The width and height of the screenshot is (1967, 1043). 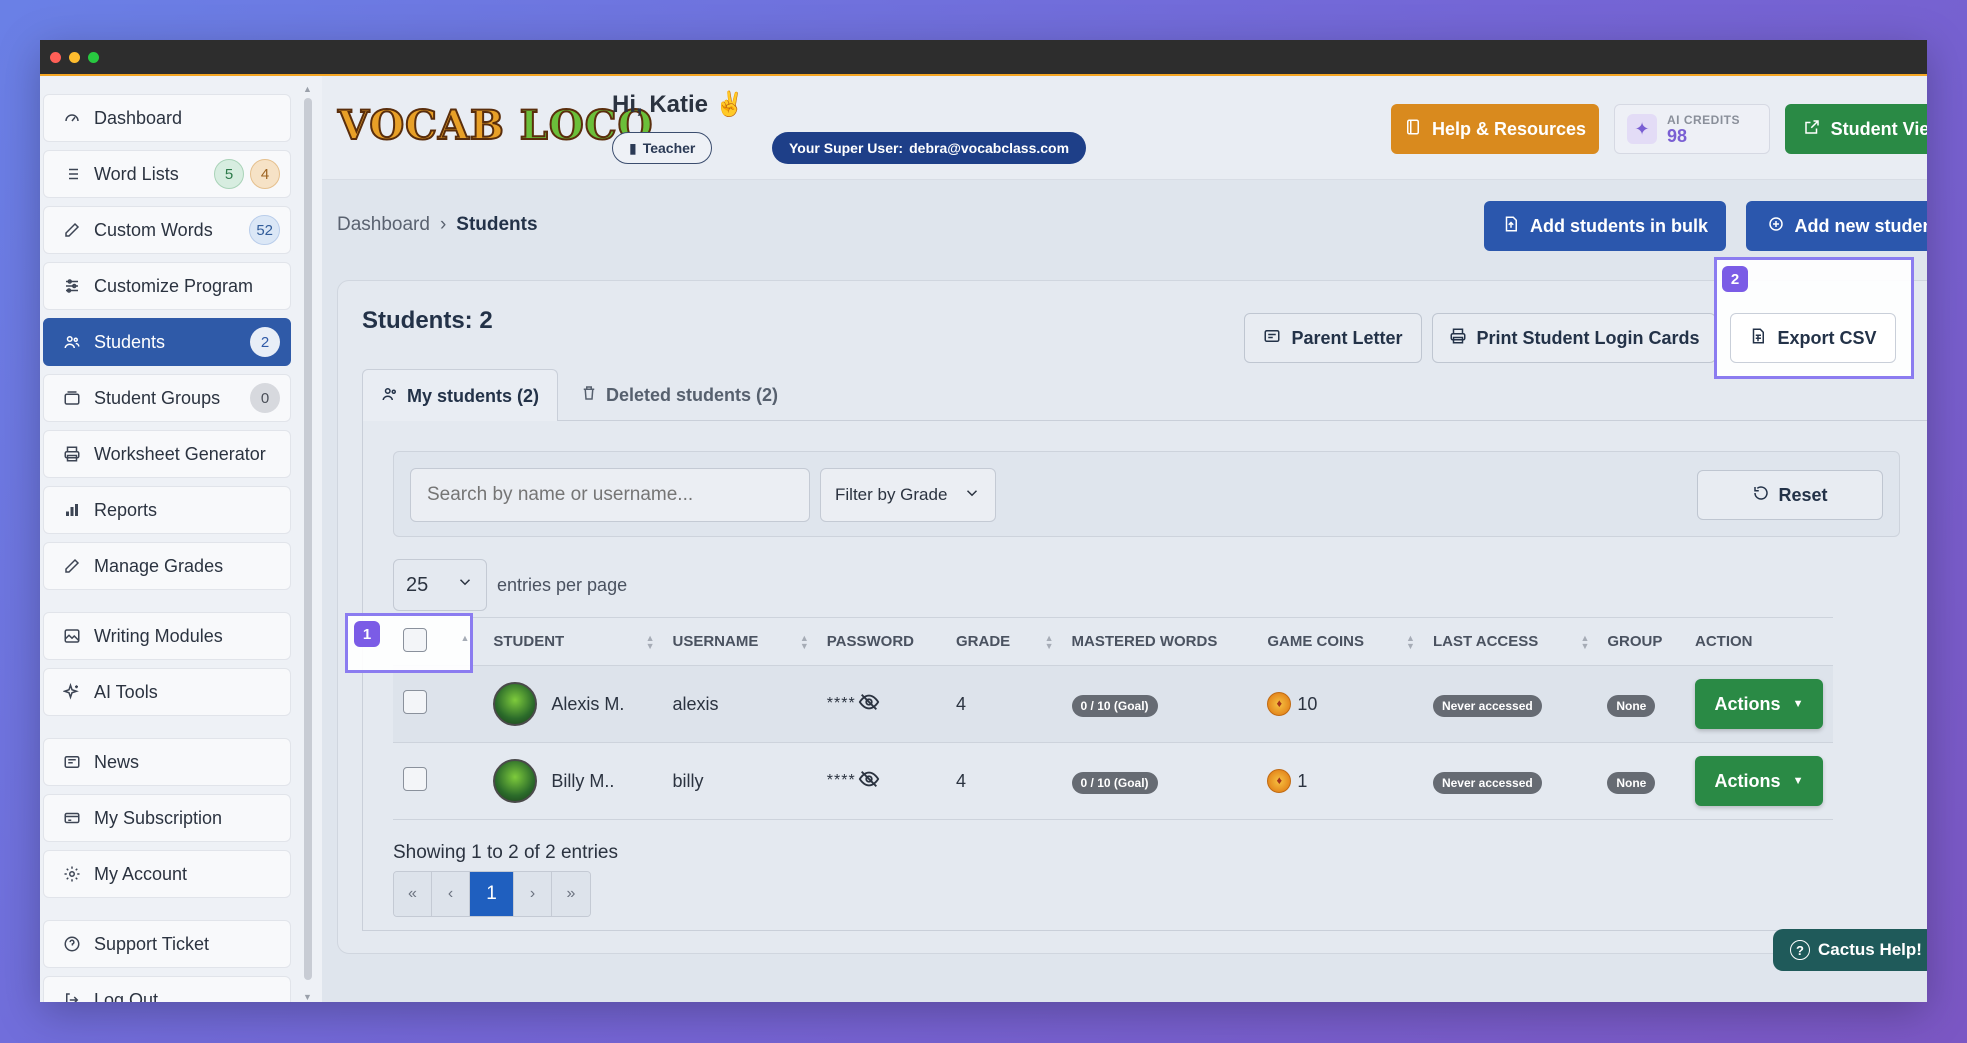 I want to click on column-header-group: Group, so click(x=1641, y=641).